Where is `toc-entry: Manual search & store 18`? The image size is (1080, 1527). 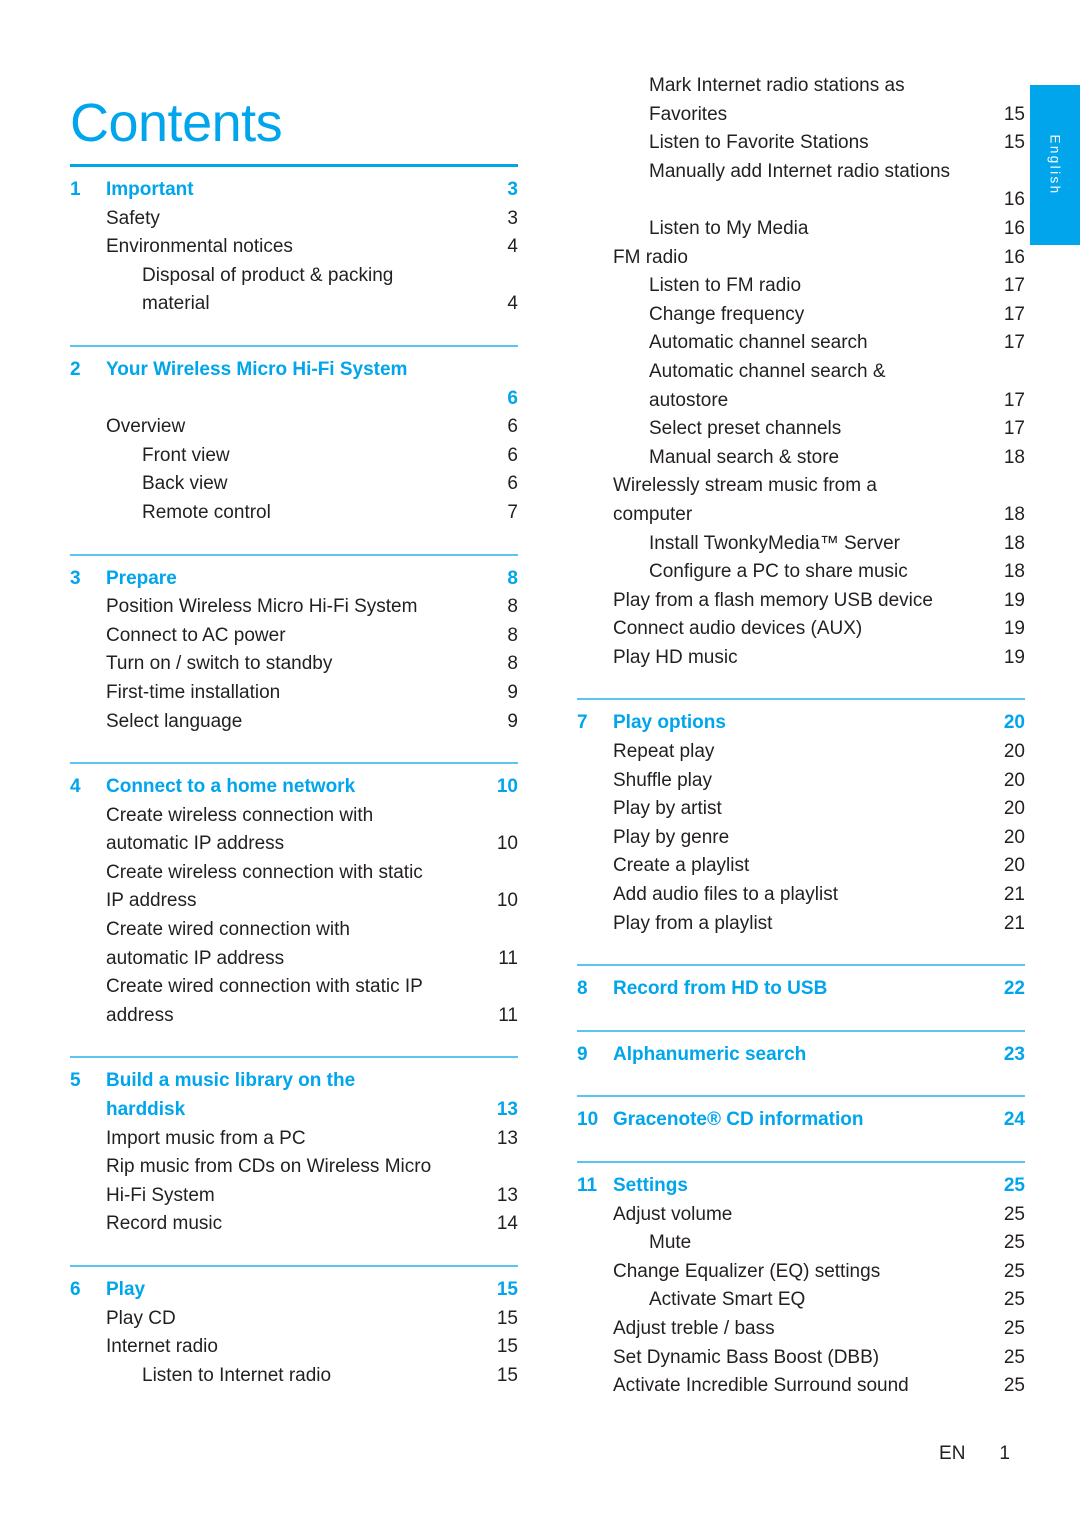 toc-entry: Manual search & store 18 is located at coordinates (801, 458).